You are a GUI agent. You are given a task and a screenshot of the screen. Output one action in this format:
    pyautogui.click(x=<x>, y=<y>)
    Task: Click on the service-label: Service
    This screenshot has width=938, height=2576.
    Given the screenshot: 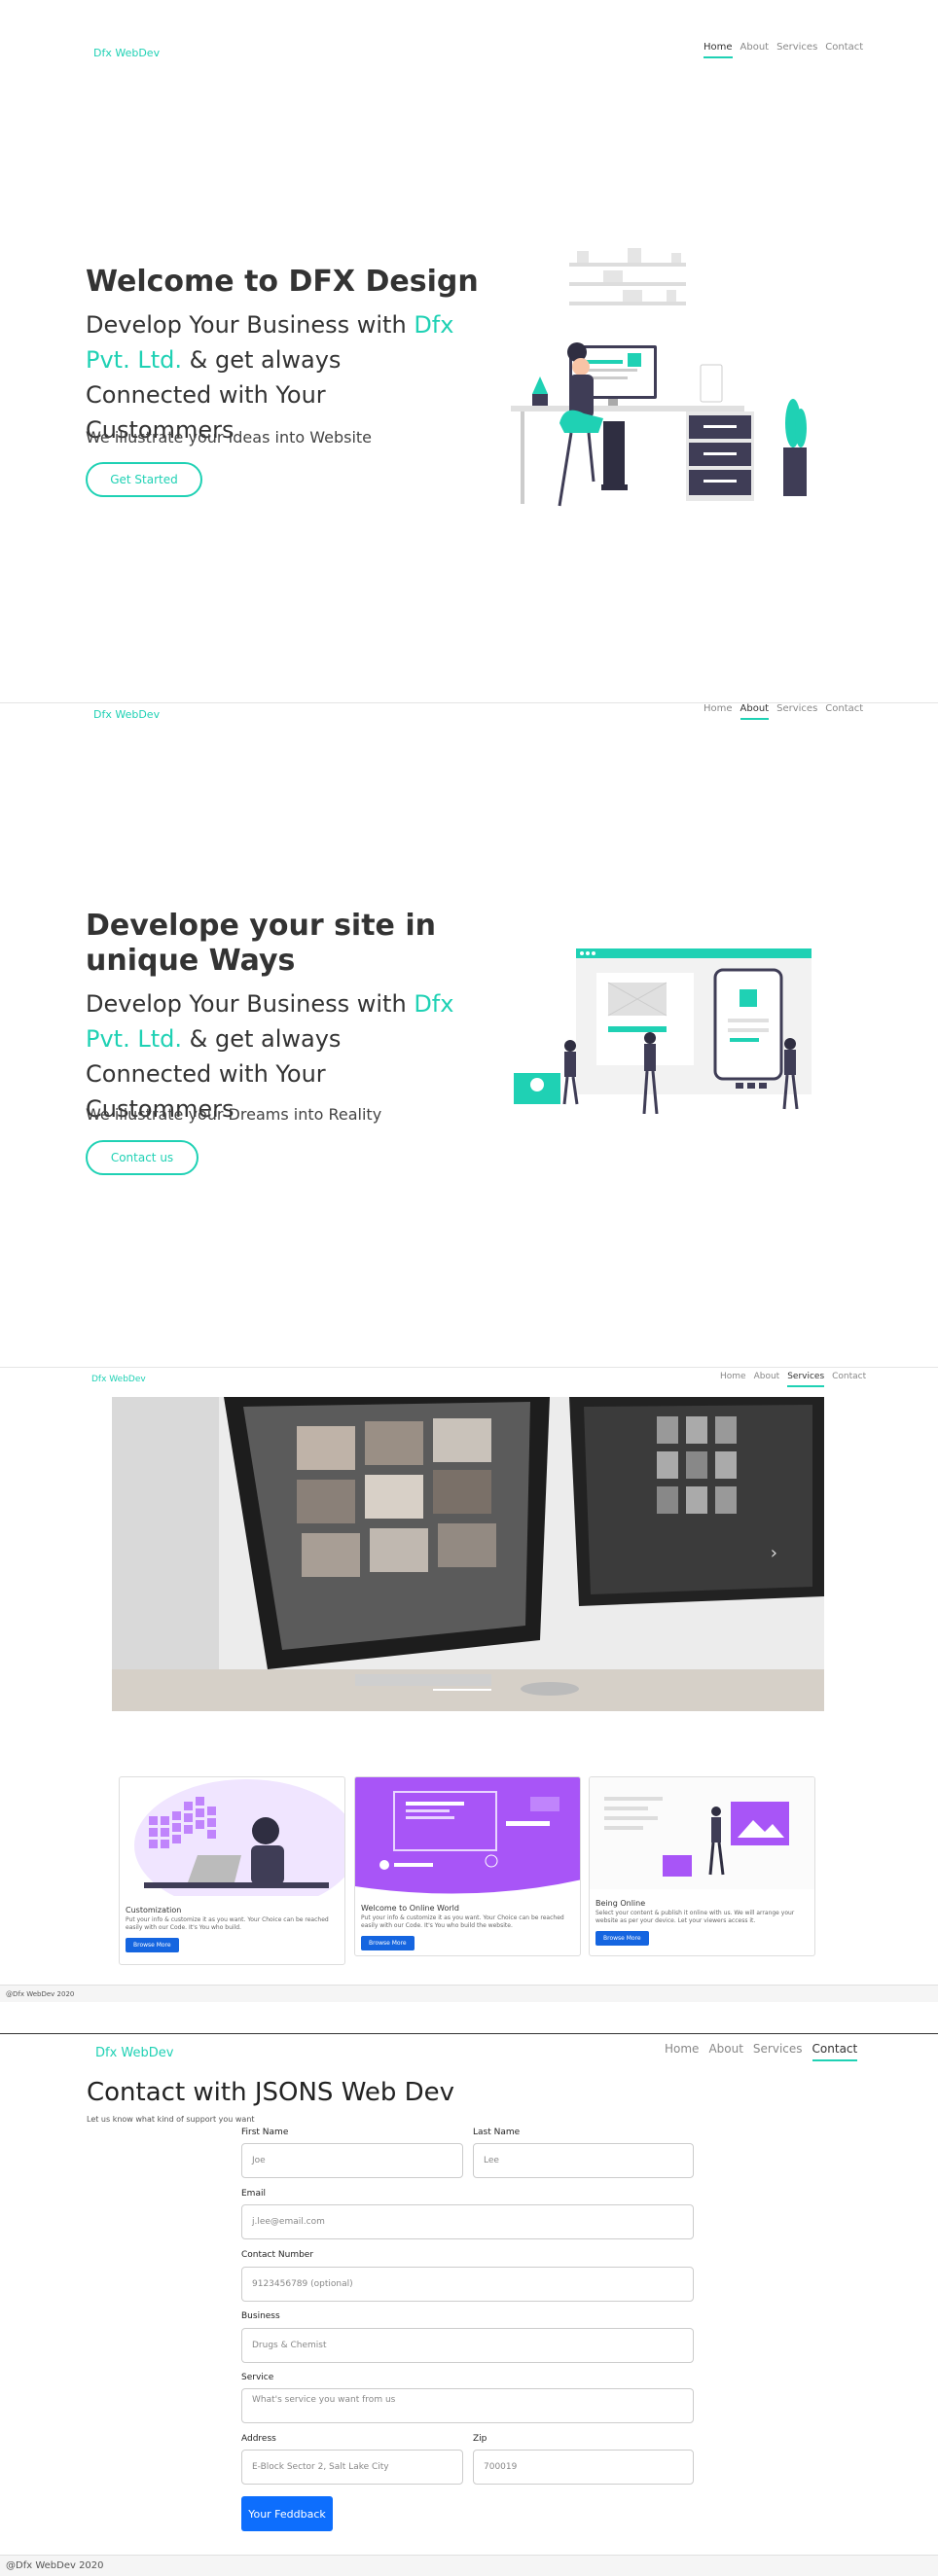 What is the action you would take?
    pyautogui.click(x=257, y=2377)
    